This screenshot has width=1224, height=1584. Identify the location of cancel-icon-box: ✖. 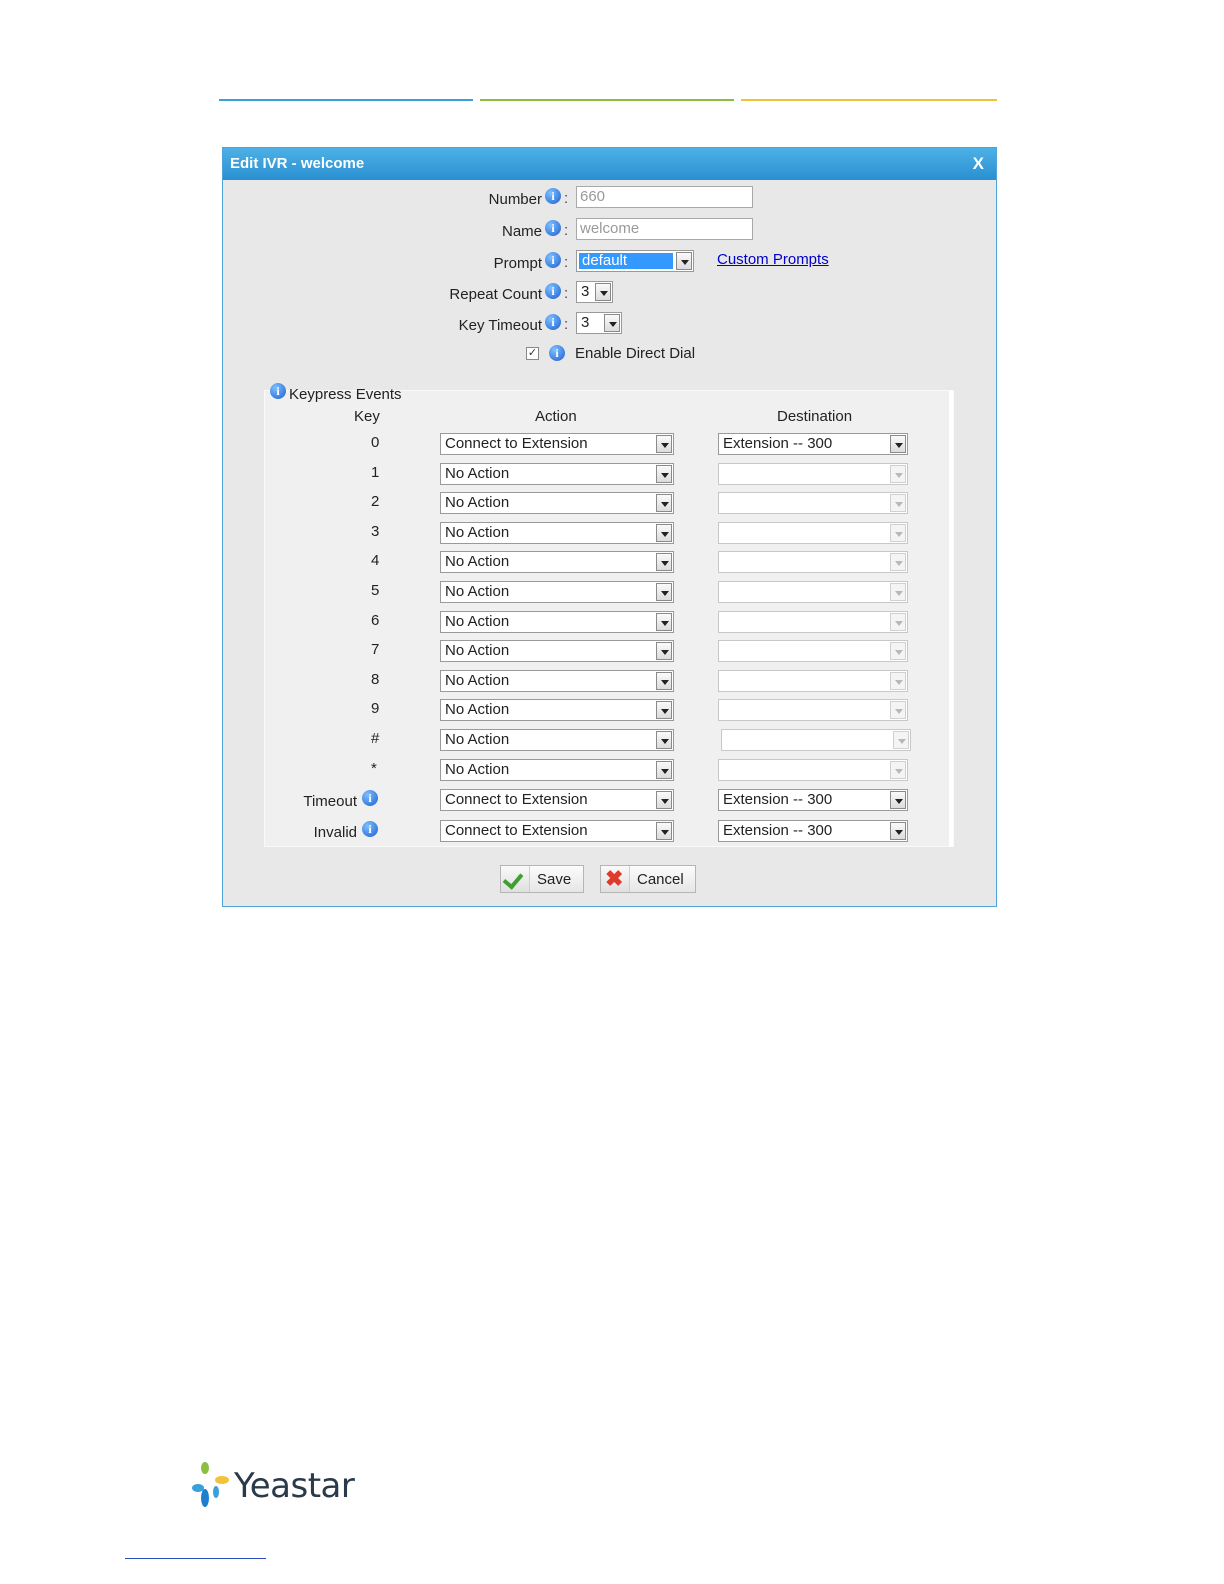
(615, 879).